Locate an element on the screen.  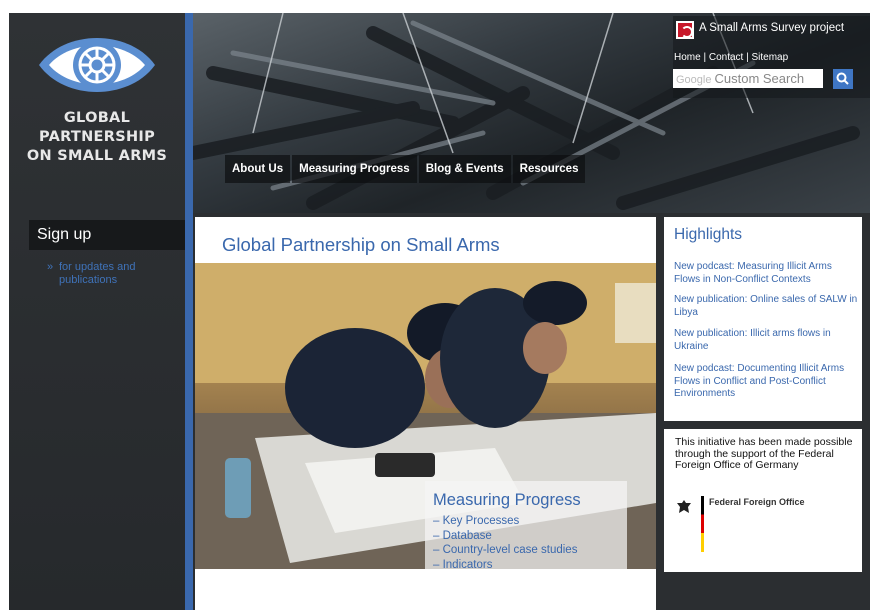
home-link: Home is located at coordinates (687, 57).